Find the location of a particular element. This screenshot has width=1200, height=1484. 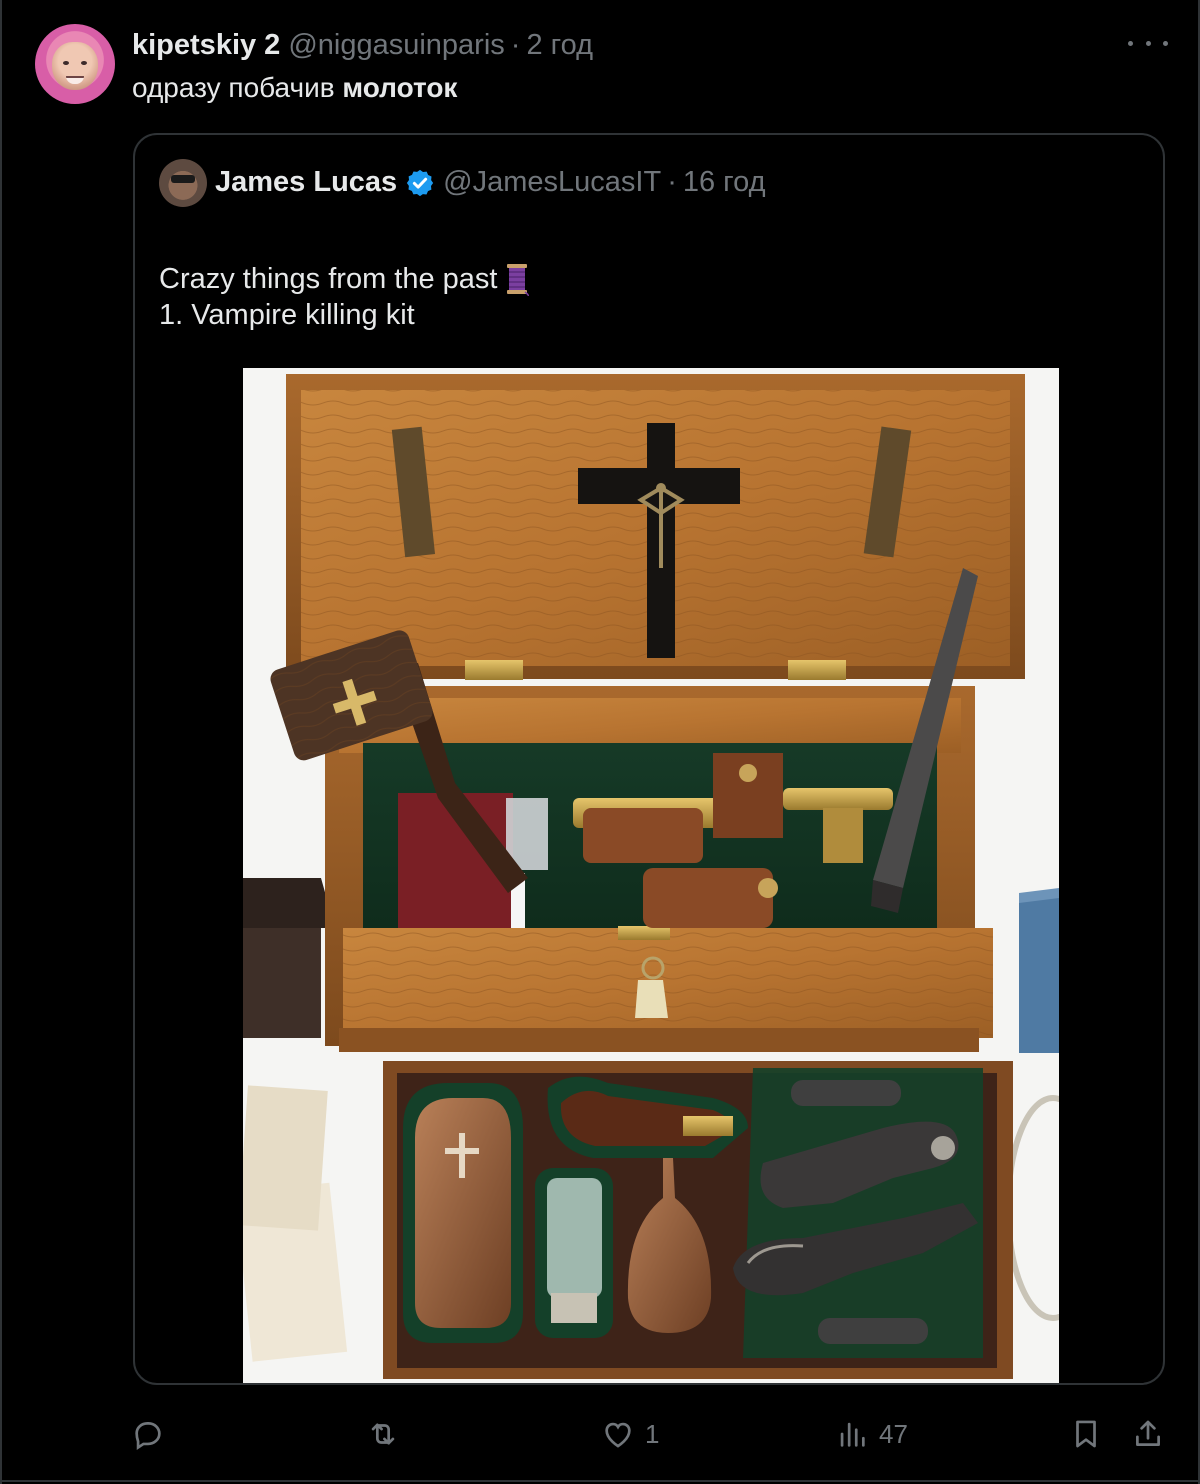

repost-icon is located at coordinates (383, 1434).